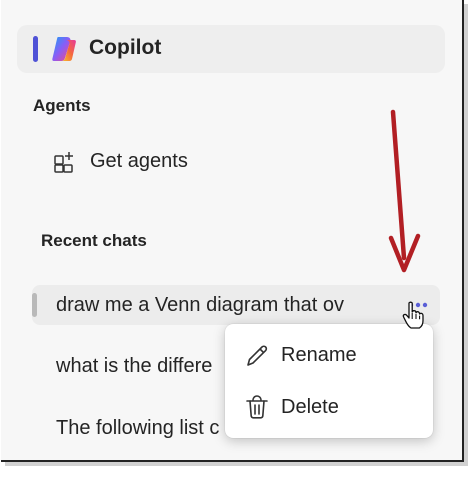 The height and width of the screenshot is (477, 474). I want to click on chat-title: draw me a Venn diagram that ov, so click(200, 305).